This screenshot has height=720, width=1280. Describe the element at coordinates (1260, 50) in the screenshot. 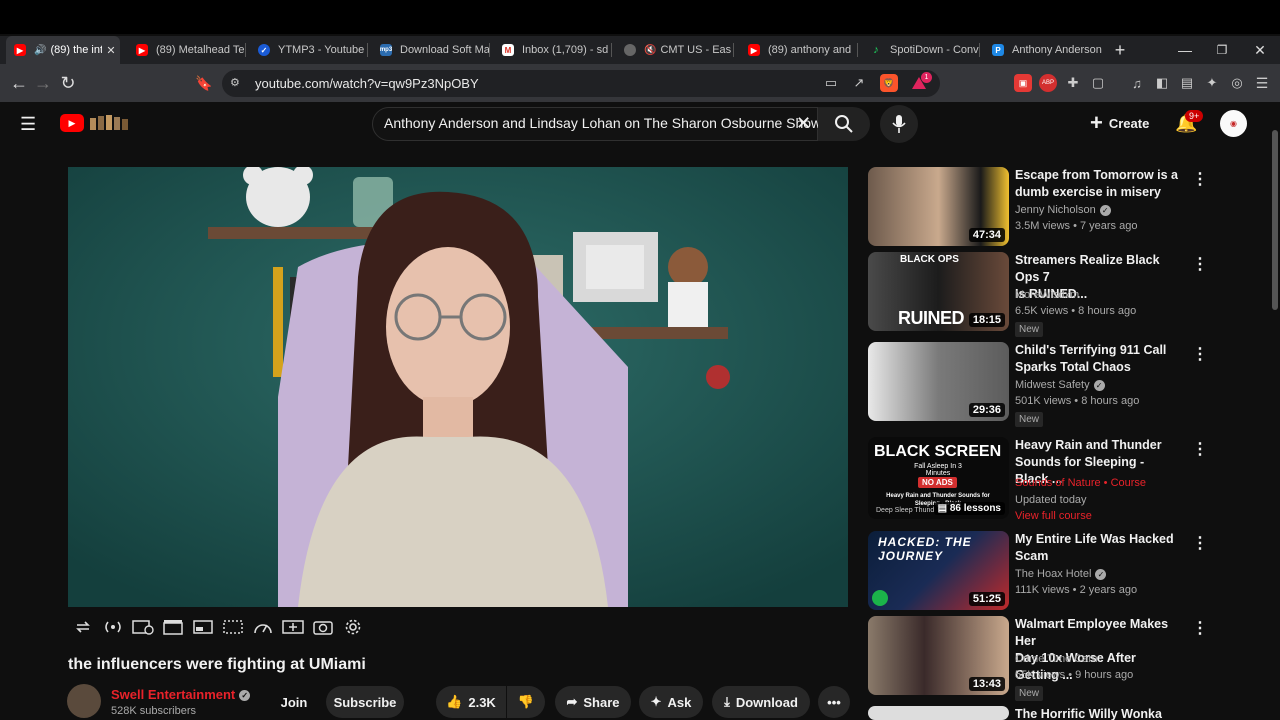

I see `close-window-button: ✕` at that location.